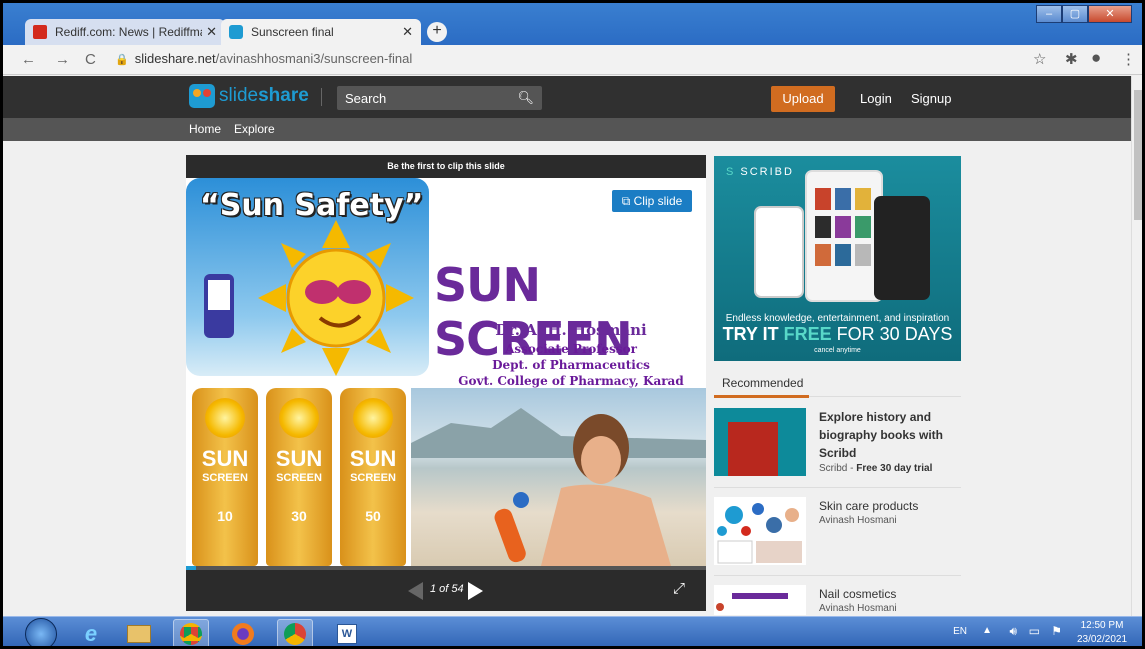 The height and width of the screenshot is (649, 1145). What do you see at coordinates (837, 575) in the screenshot?
I see `divider` at bounding box center [837, 575].